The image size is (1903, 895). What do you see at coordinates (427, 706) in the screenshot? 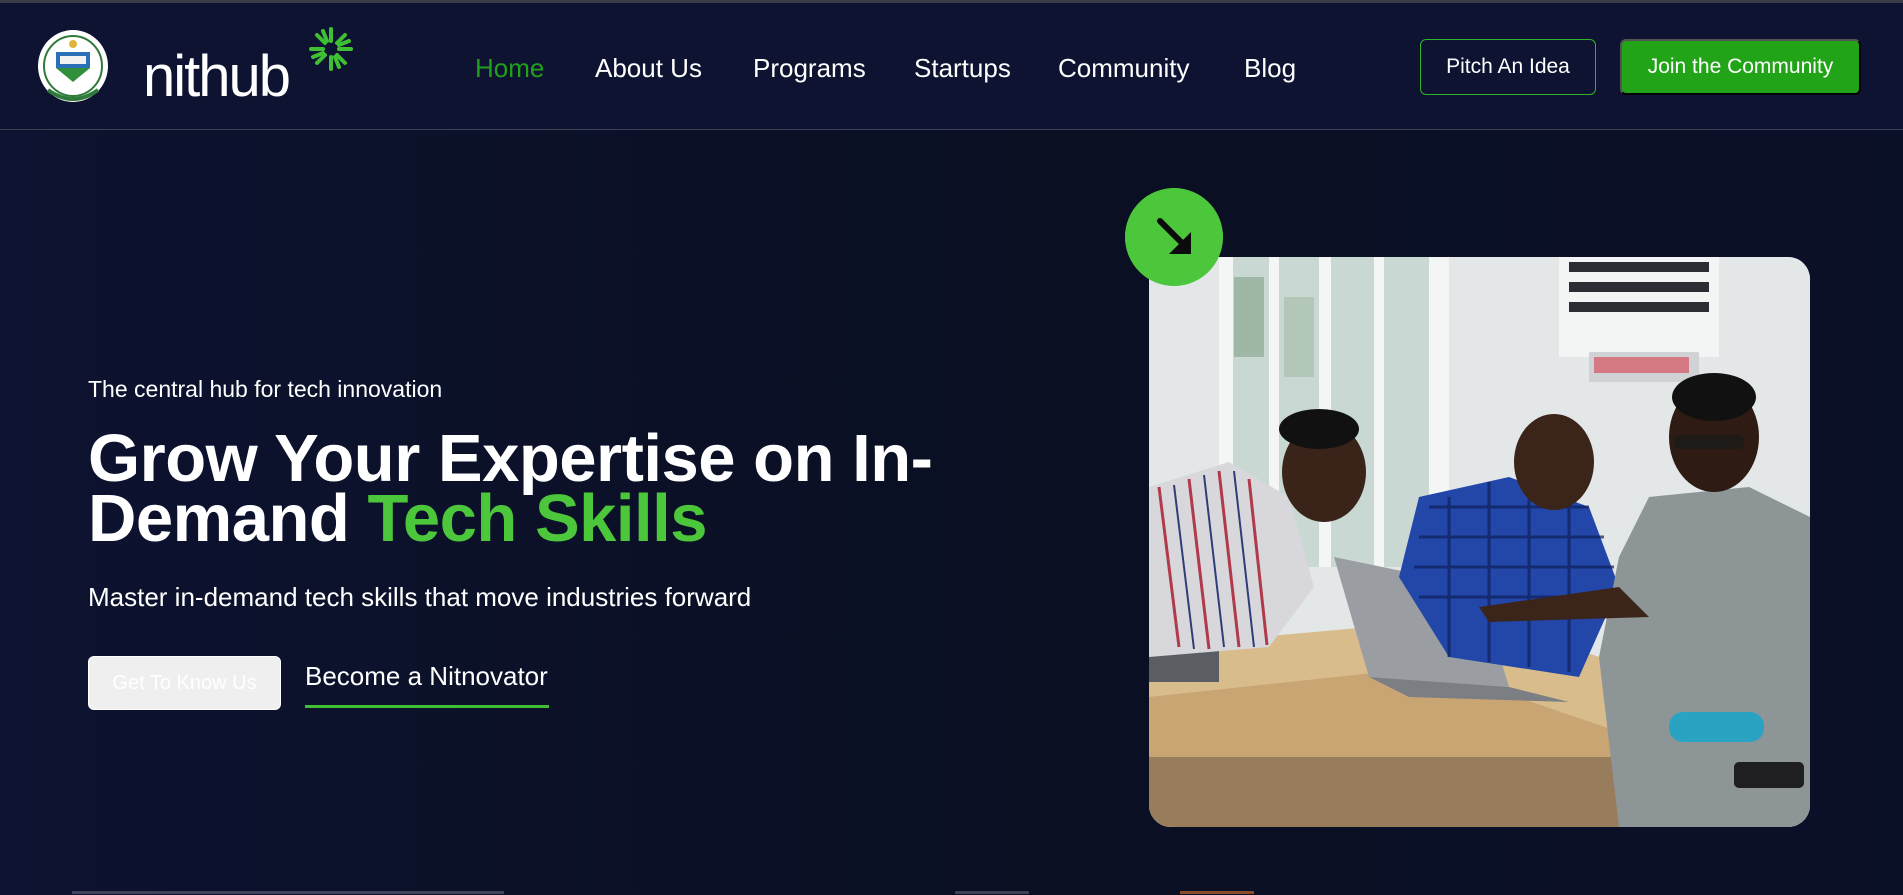
I see `link-underline` at bounding box center [427, 706].